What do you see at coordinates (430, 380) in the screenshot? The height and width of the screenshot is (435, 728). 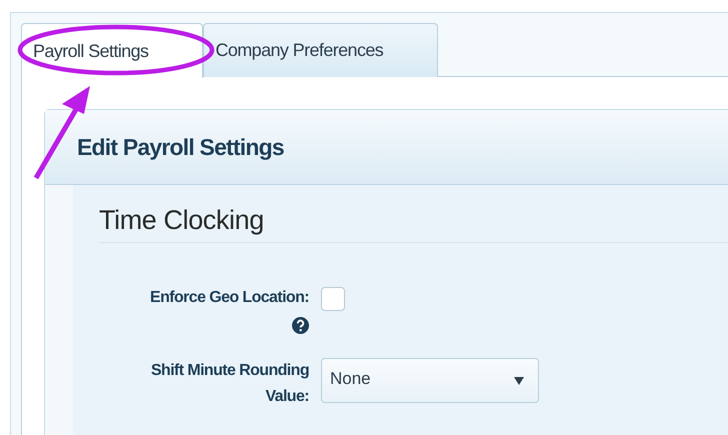 I see `dropdown: None` at bounding box center [430, 380].